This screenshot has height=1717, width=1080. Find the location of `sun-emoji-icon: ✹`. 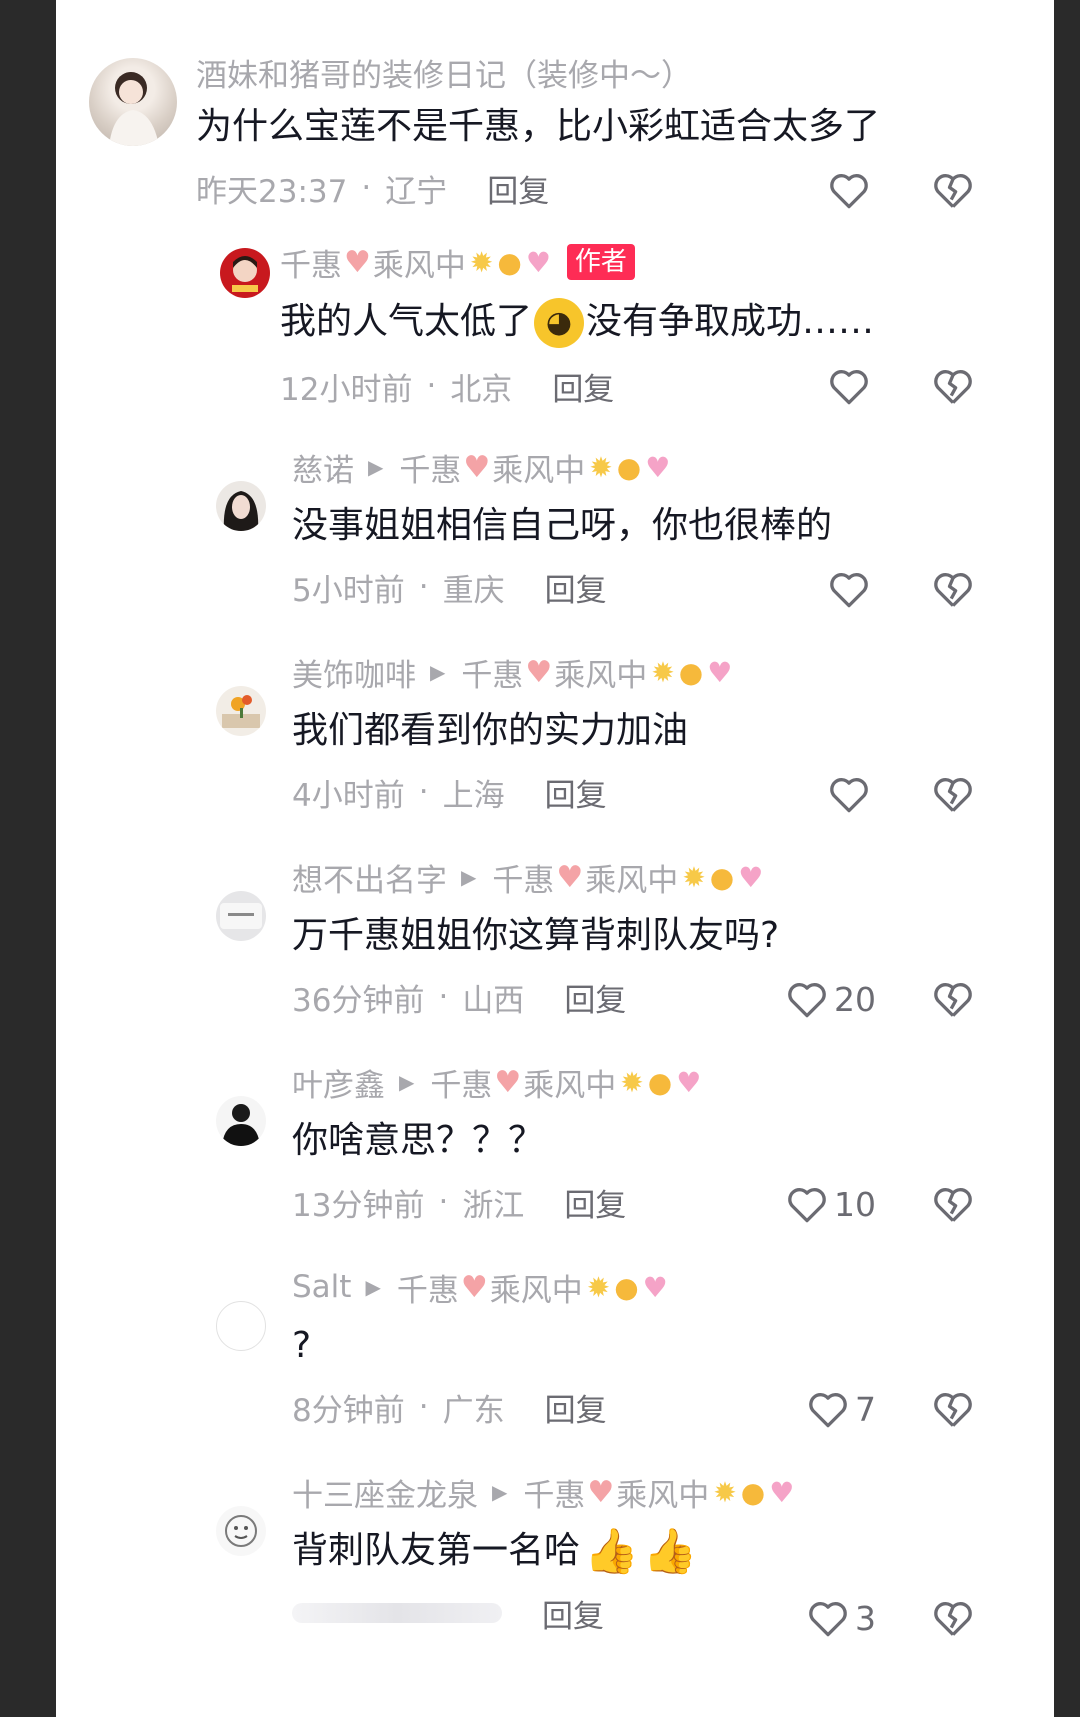

sun-emoji-icon: ✹ is located at coordinates (601, 467).